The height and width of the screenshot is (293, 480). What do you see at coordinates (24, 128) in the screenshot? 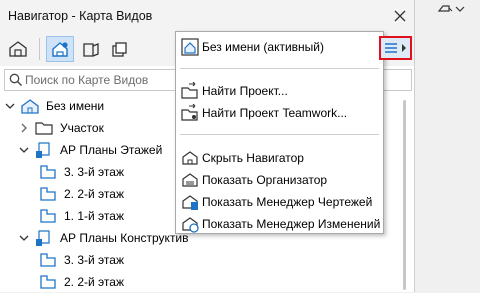
I see `chevron-right-icon` at bounding box center [24, 128].